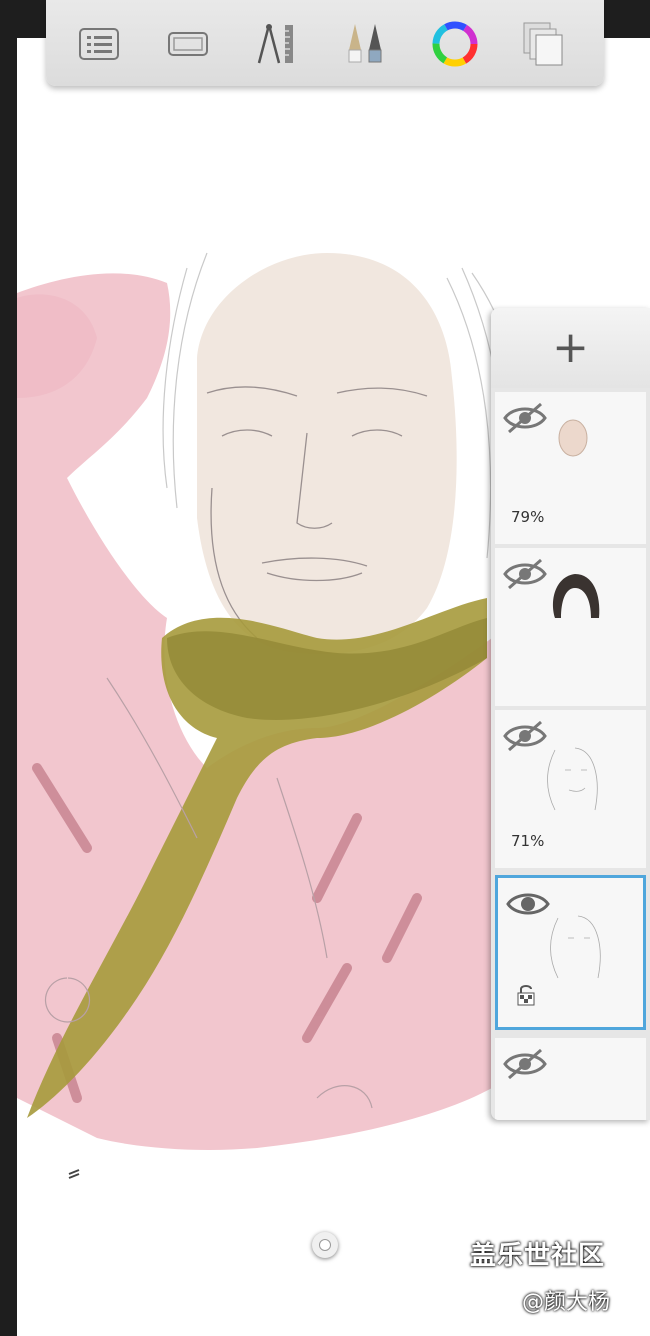  What do you see at coordinates (566, 1302) in the screenshot?
I see `watermark-author: @颜大杨` at bounding box center [566, 1302].